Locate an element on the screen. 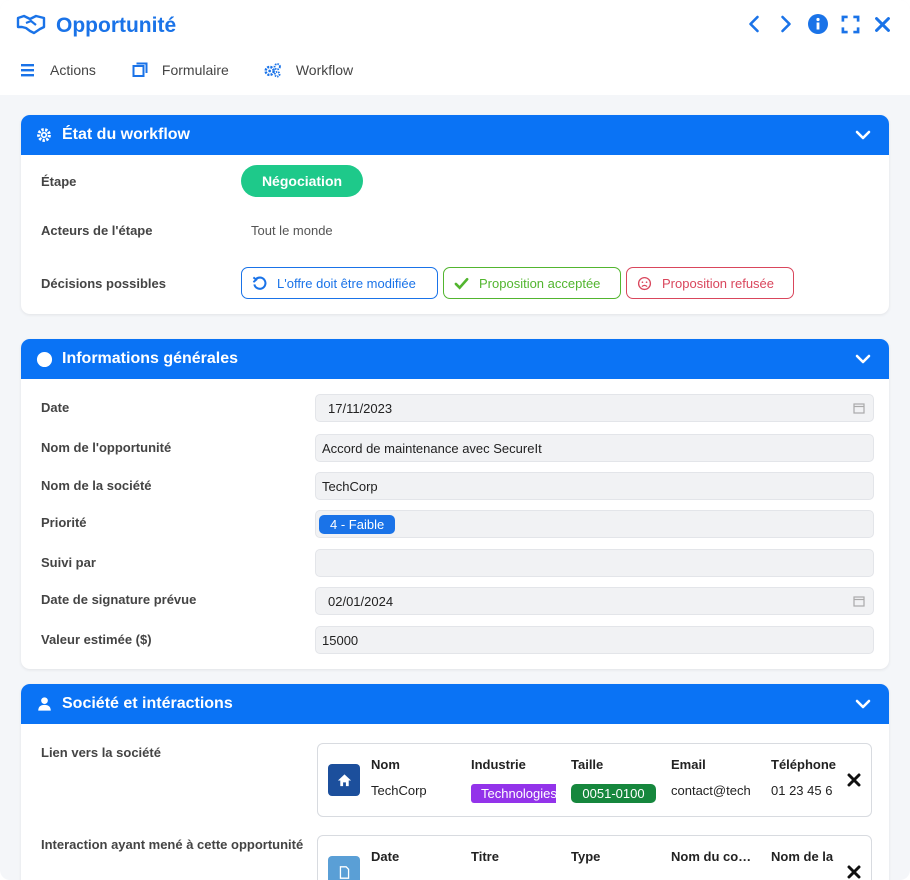 The image size is (910, 880). home-icon is located at coordinates (344, 780).